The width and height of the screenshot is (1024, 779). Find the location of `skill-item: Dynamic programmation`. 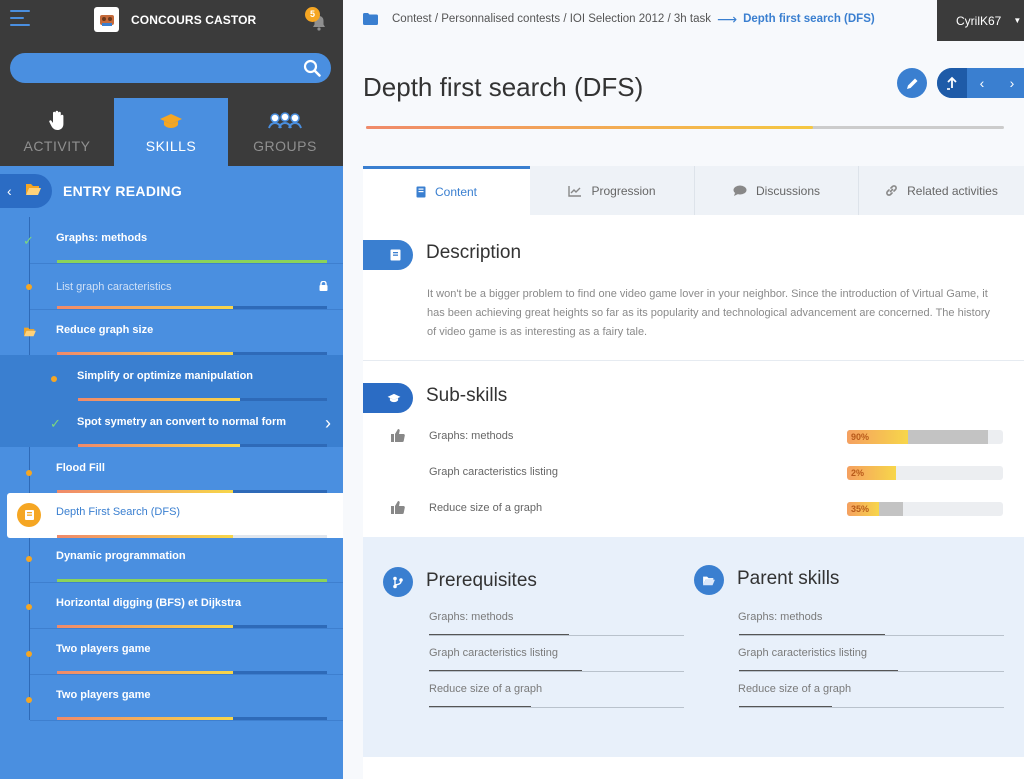

skill-item: Dynamic programmation is located at coordinates (171, 560).